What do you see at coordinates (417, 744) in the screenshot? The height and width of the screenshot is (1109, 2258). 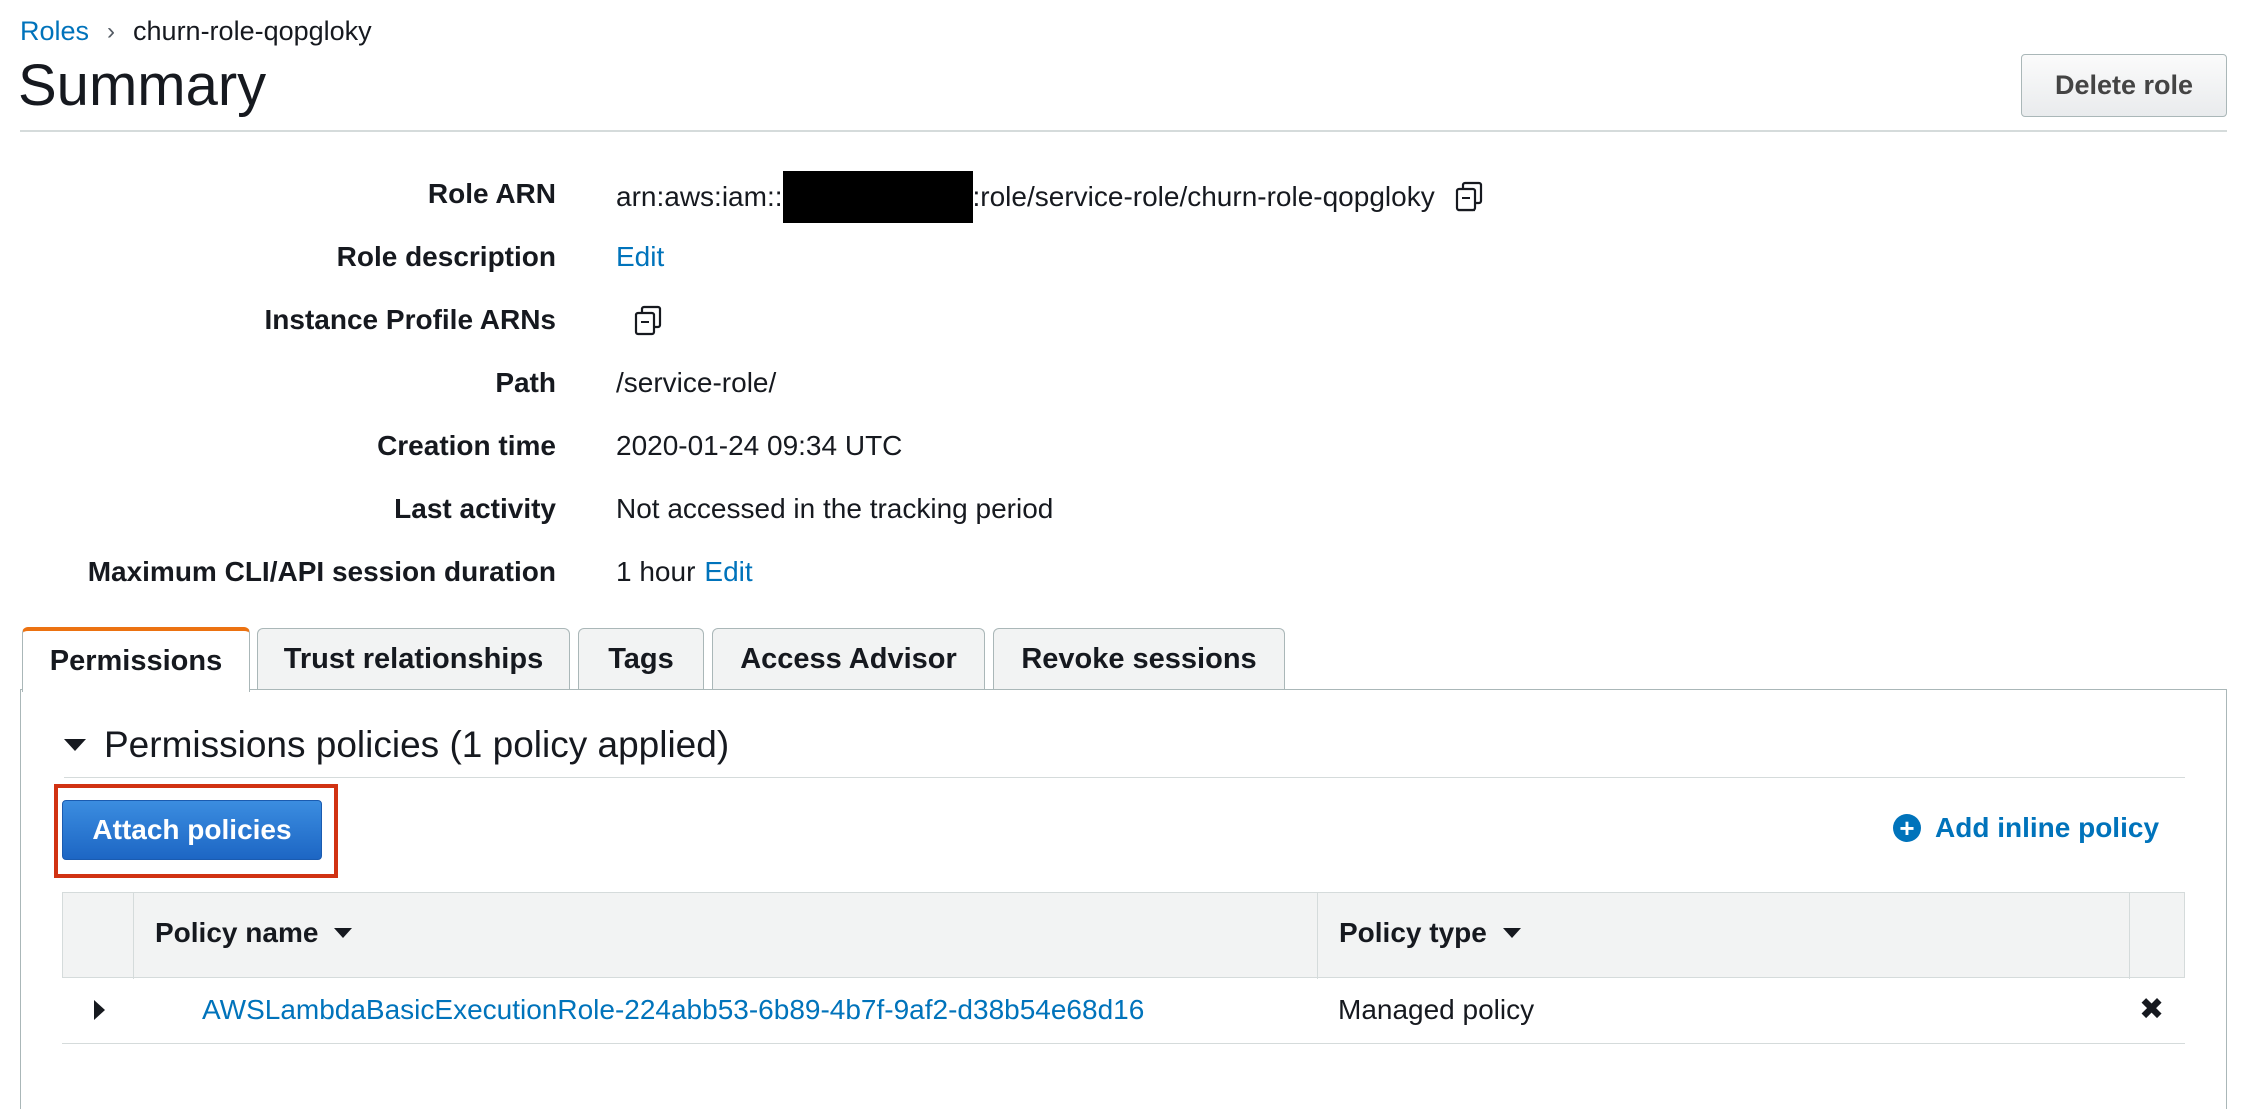 I see `permissions-section-title: Permissions policies (1 policy applied)` at bounding box center [417, 744].